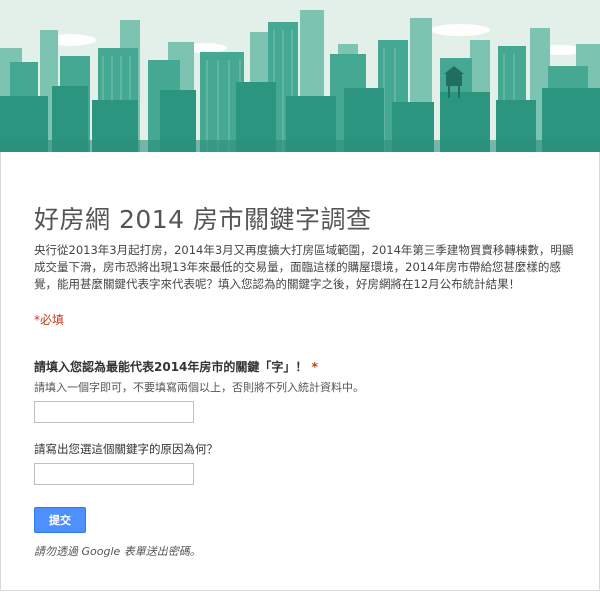  I want to click on required-note: *必填, so click(306, 319).